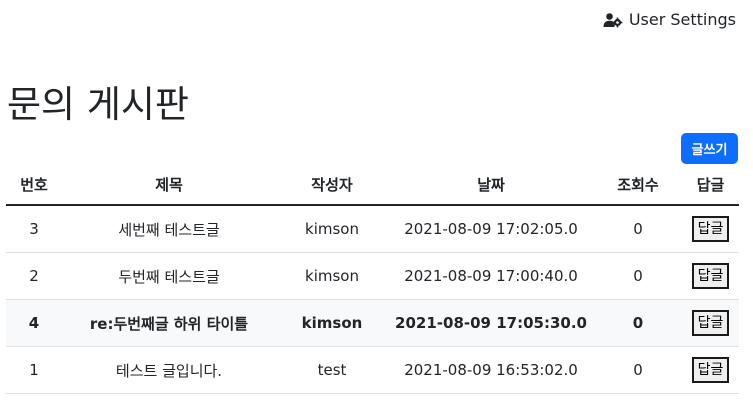 The image size is (753, 400). Describe the element at coordinates (34, 276) in the screenshot. I see `cell-number: 2` at that location.